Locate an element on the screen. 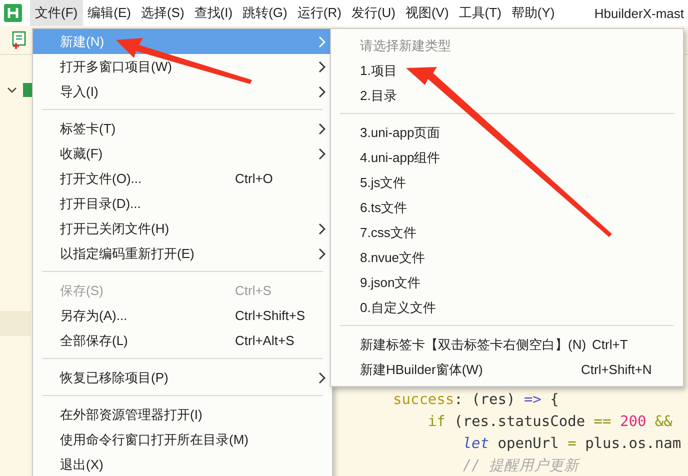 This screenshot has width=688, height=476. shortcut-label: Ctrl+Alt+S is located at coordinates (265, 340).